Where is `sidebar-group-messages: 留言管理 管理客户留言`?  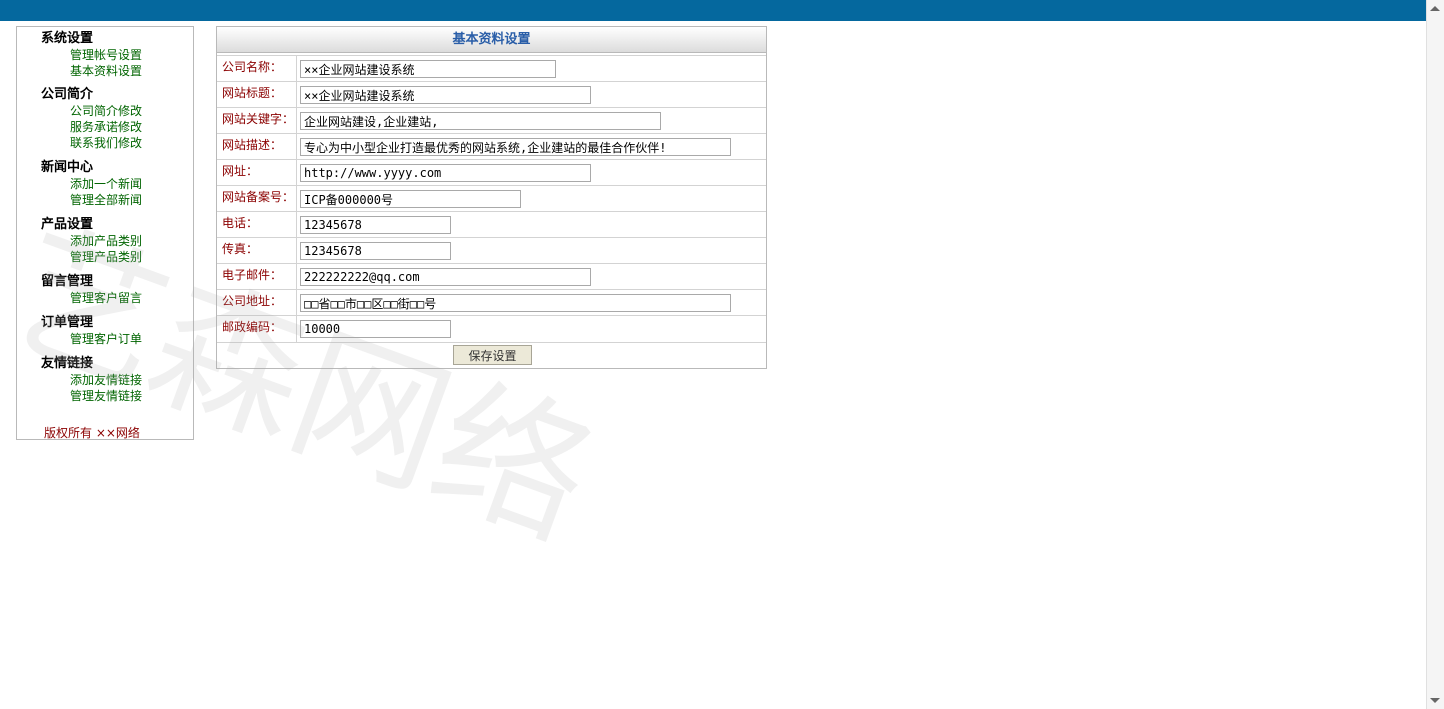
sidebar-group-messages: 留言管理 管理客户留言 is located at coordinates (91, 290).